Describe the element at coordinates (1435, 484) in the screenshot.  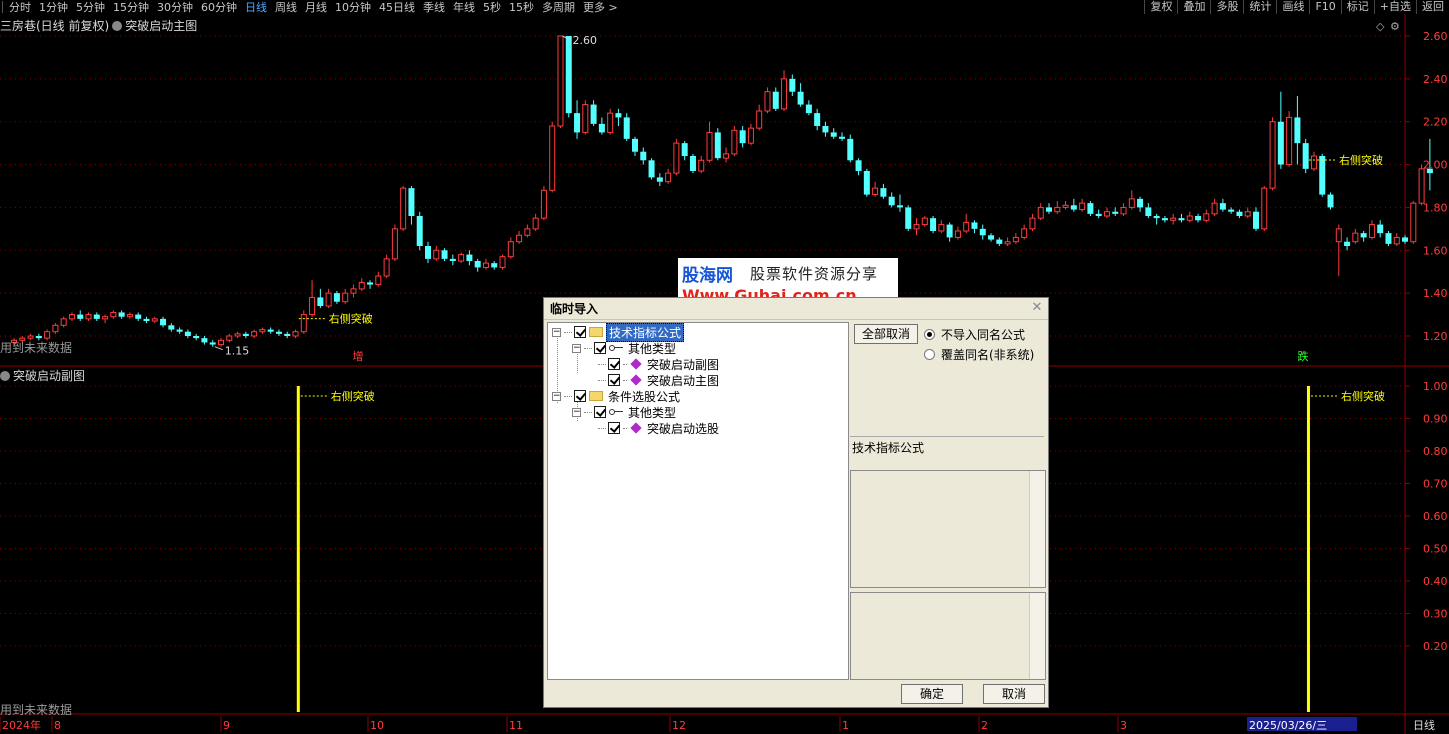
I see `sub-tick-label: 0.70` at that location.